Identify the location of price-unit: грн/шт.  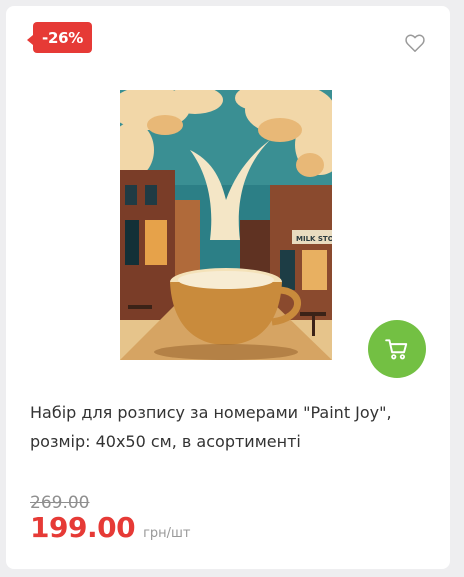
(167, 533).